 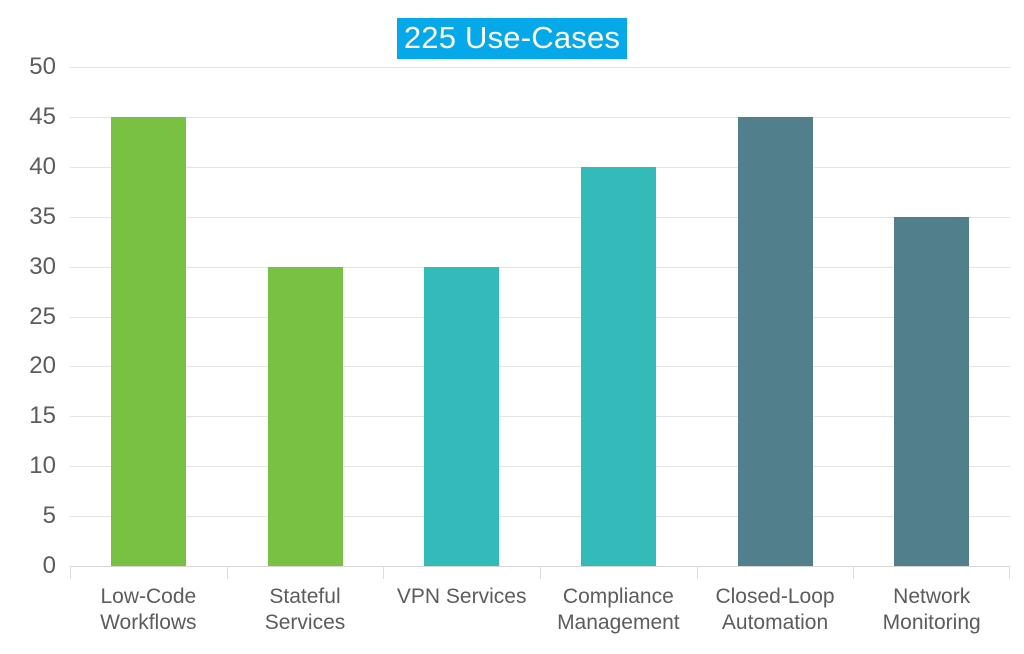 I want to click on x-axis-category: VPN Services, so click(x=461, y=610).